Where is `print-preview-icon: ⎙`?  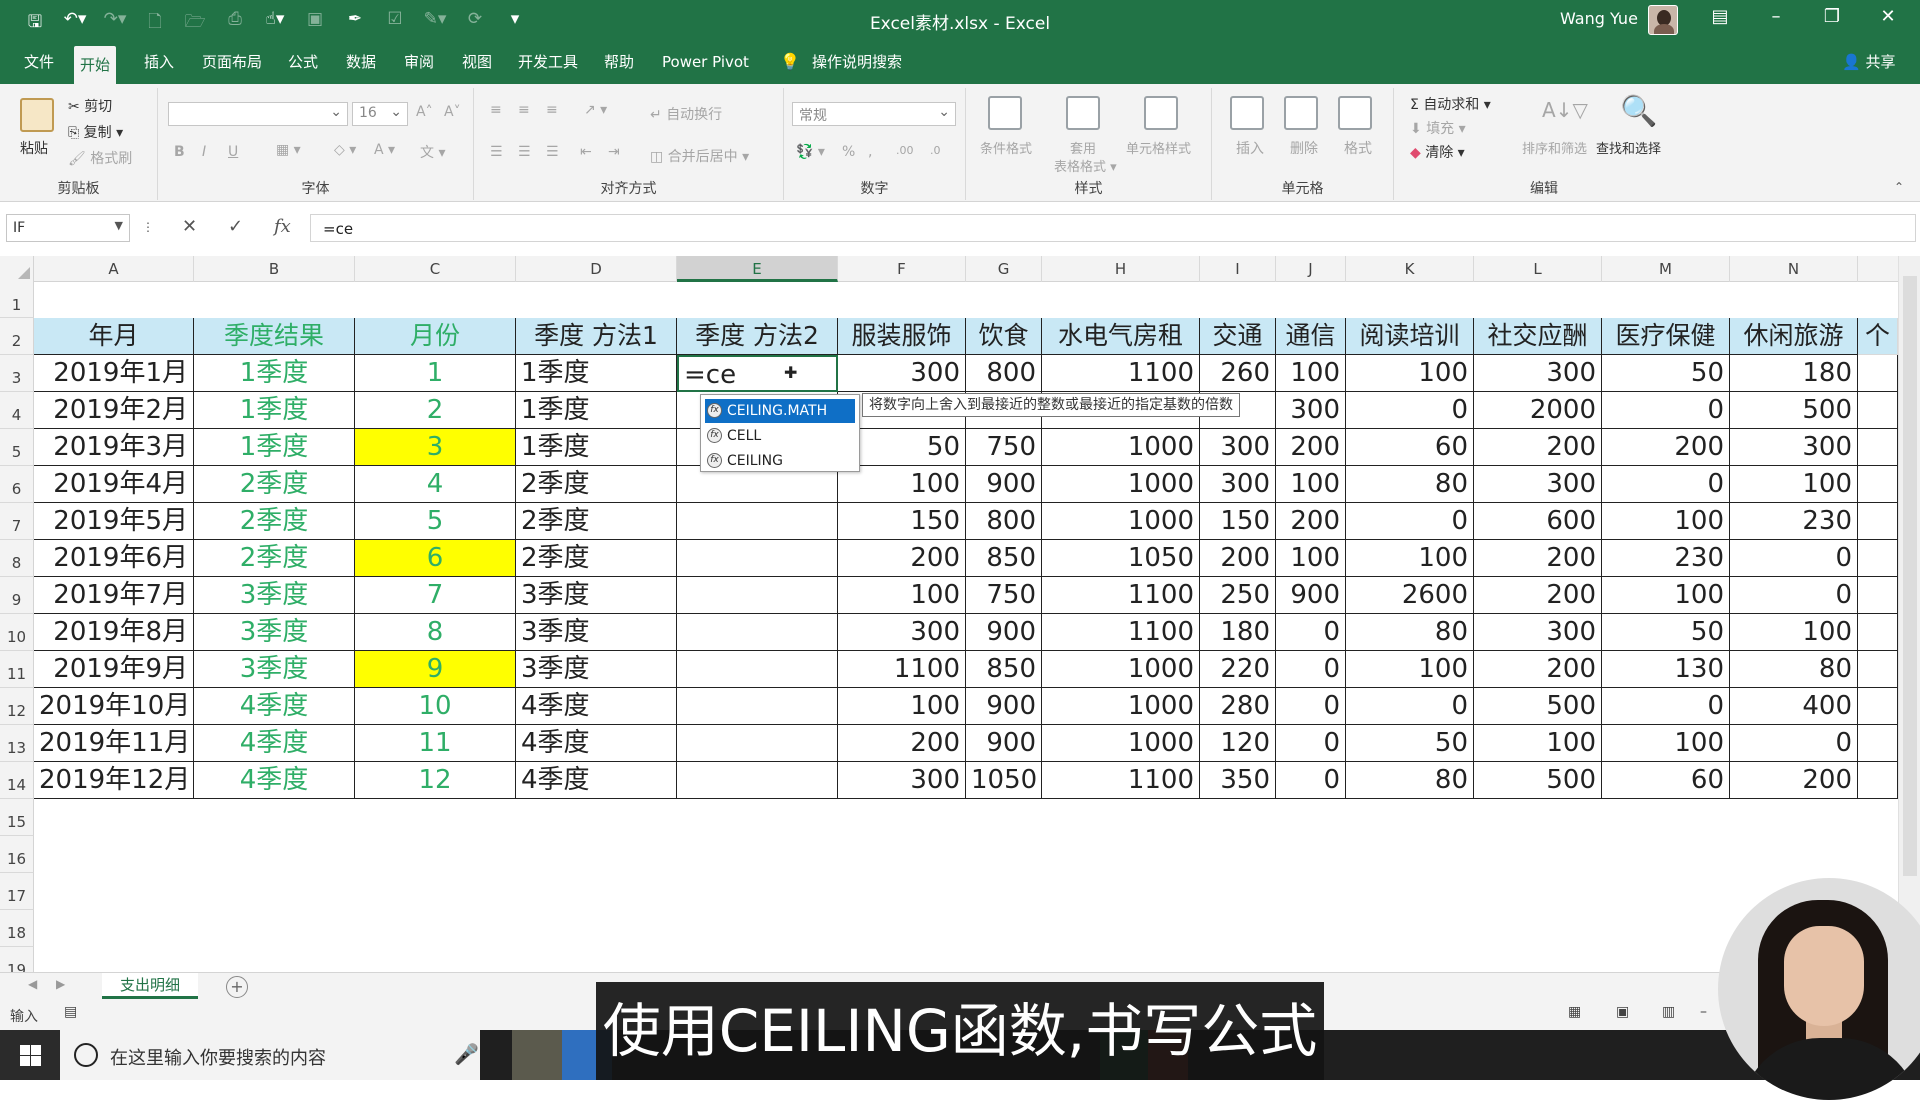
print-preview-icon: ⎙ is located at coordinates (235, 23).